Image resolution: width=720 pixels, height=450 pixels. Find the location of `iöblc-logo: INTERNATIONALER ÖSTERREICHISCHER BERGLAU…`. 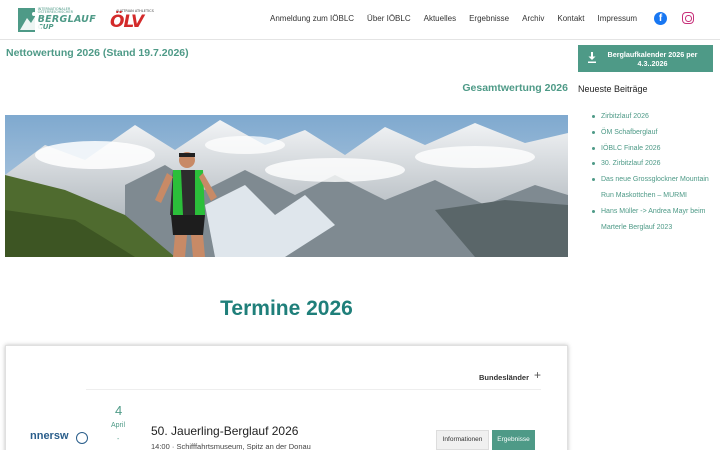

iöblc-logo: INTERNATIONALER ÖSTERREICHISCHER BERGLAU… is located at coordinates (57, 19).